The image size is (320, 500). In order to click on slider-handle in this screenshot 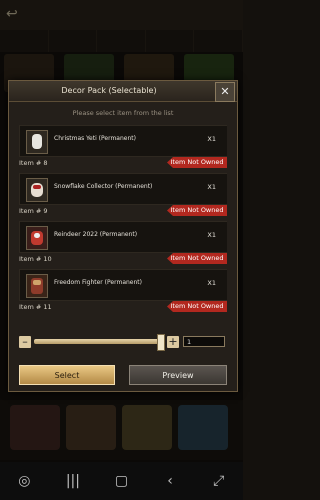, I will do `click(161, 342)`.